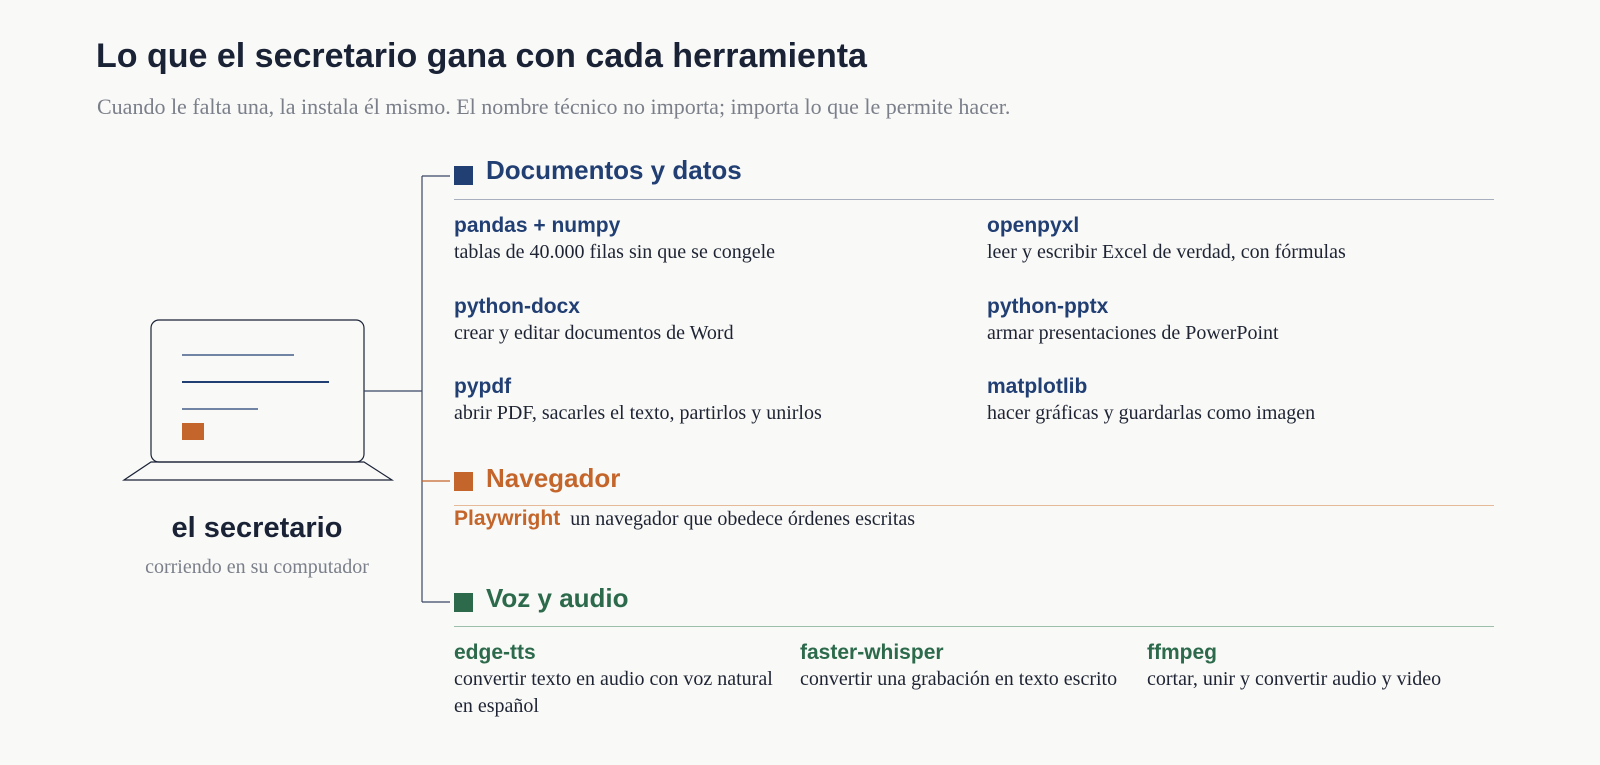  What do you see at coordinates (614, 170) in the screenshot?
I see `section-documentos-title: Documentos y datos` at bounding box center [614, 170].